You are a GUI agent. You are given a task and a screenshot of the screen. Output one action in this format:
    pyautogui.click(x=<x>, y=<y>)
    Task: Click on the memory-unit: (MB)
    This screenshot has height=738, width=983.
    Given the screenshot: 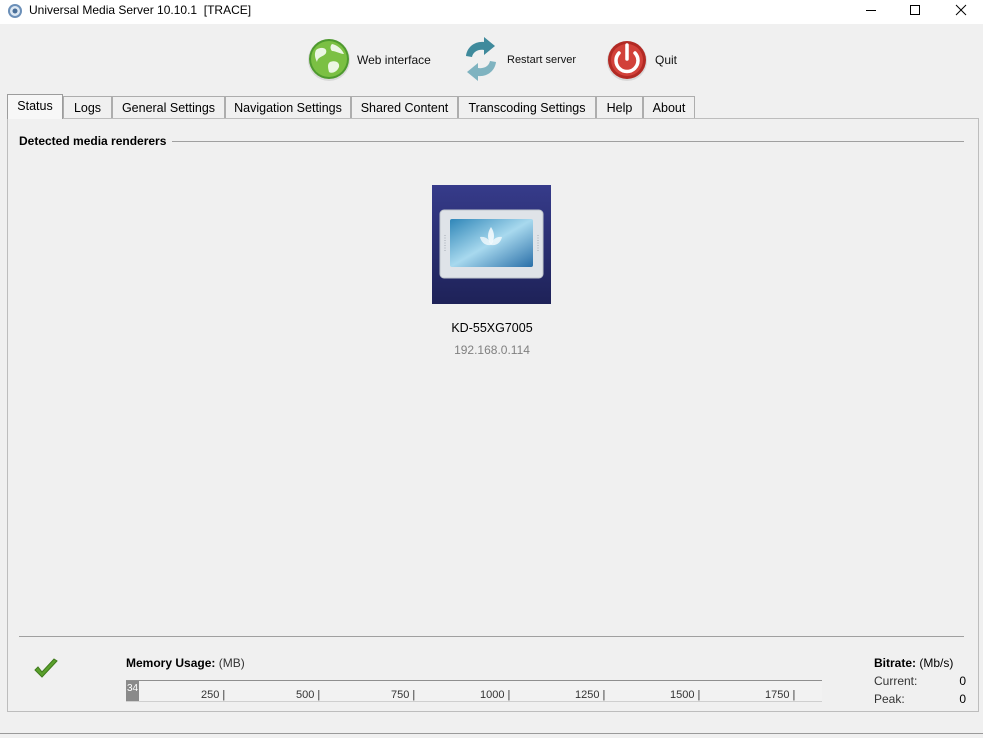 What is the action you would take?
    pyautogui.click(x=231, y=663)
    